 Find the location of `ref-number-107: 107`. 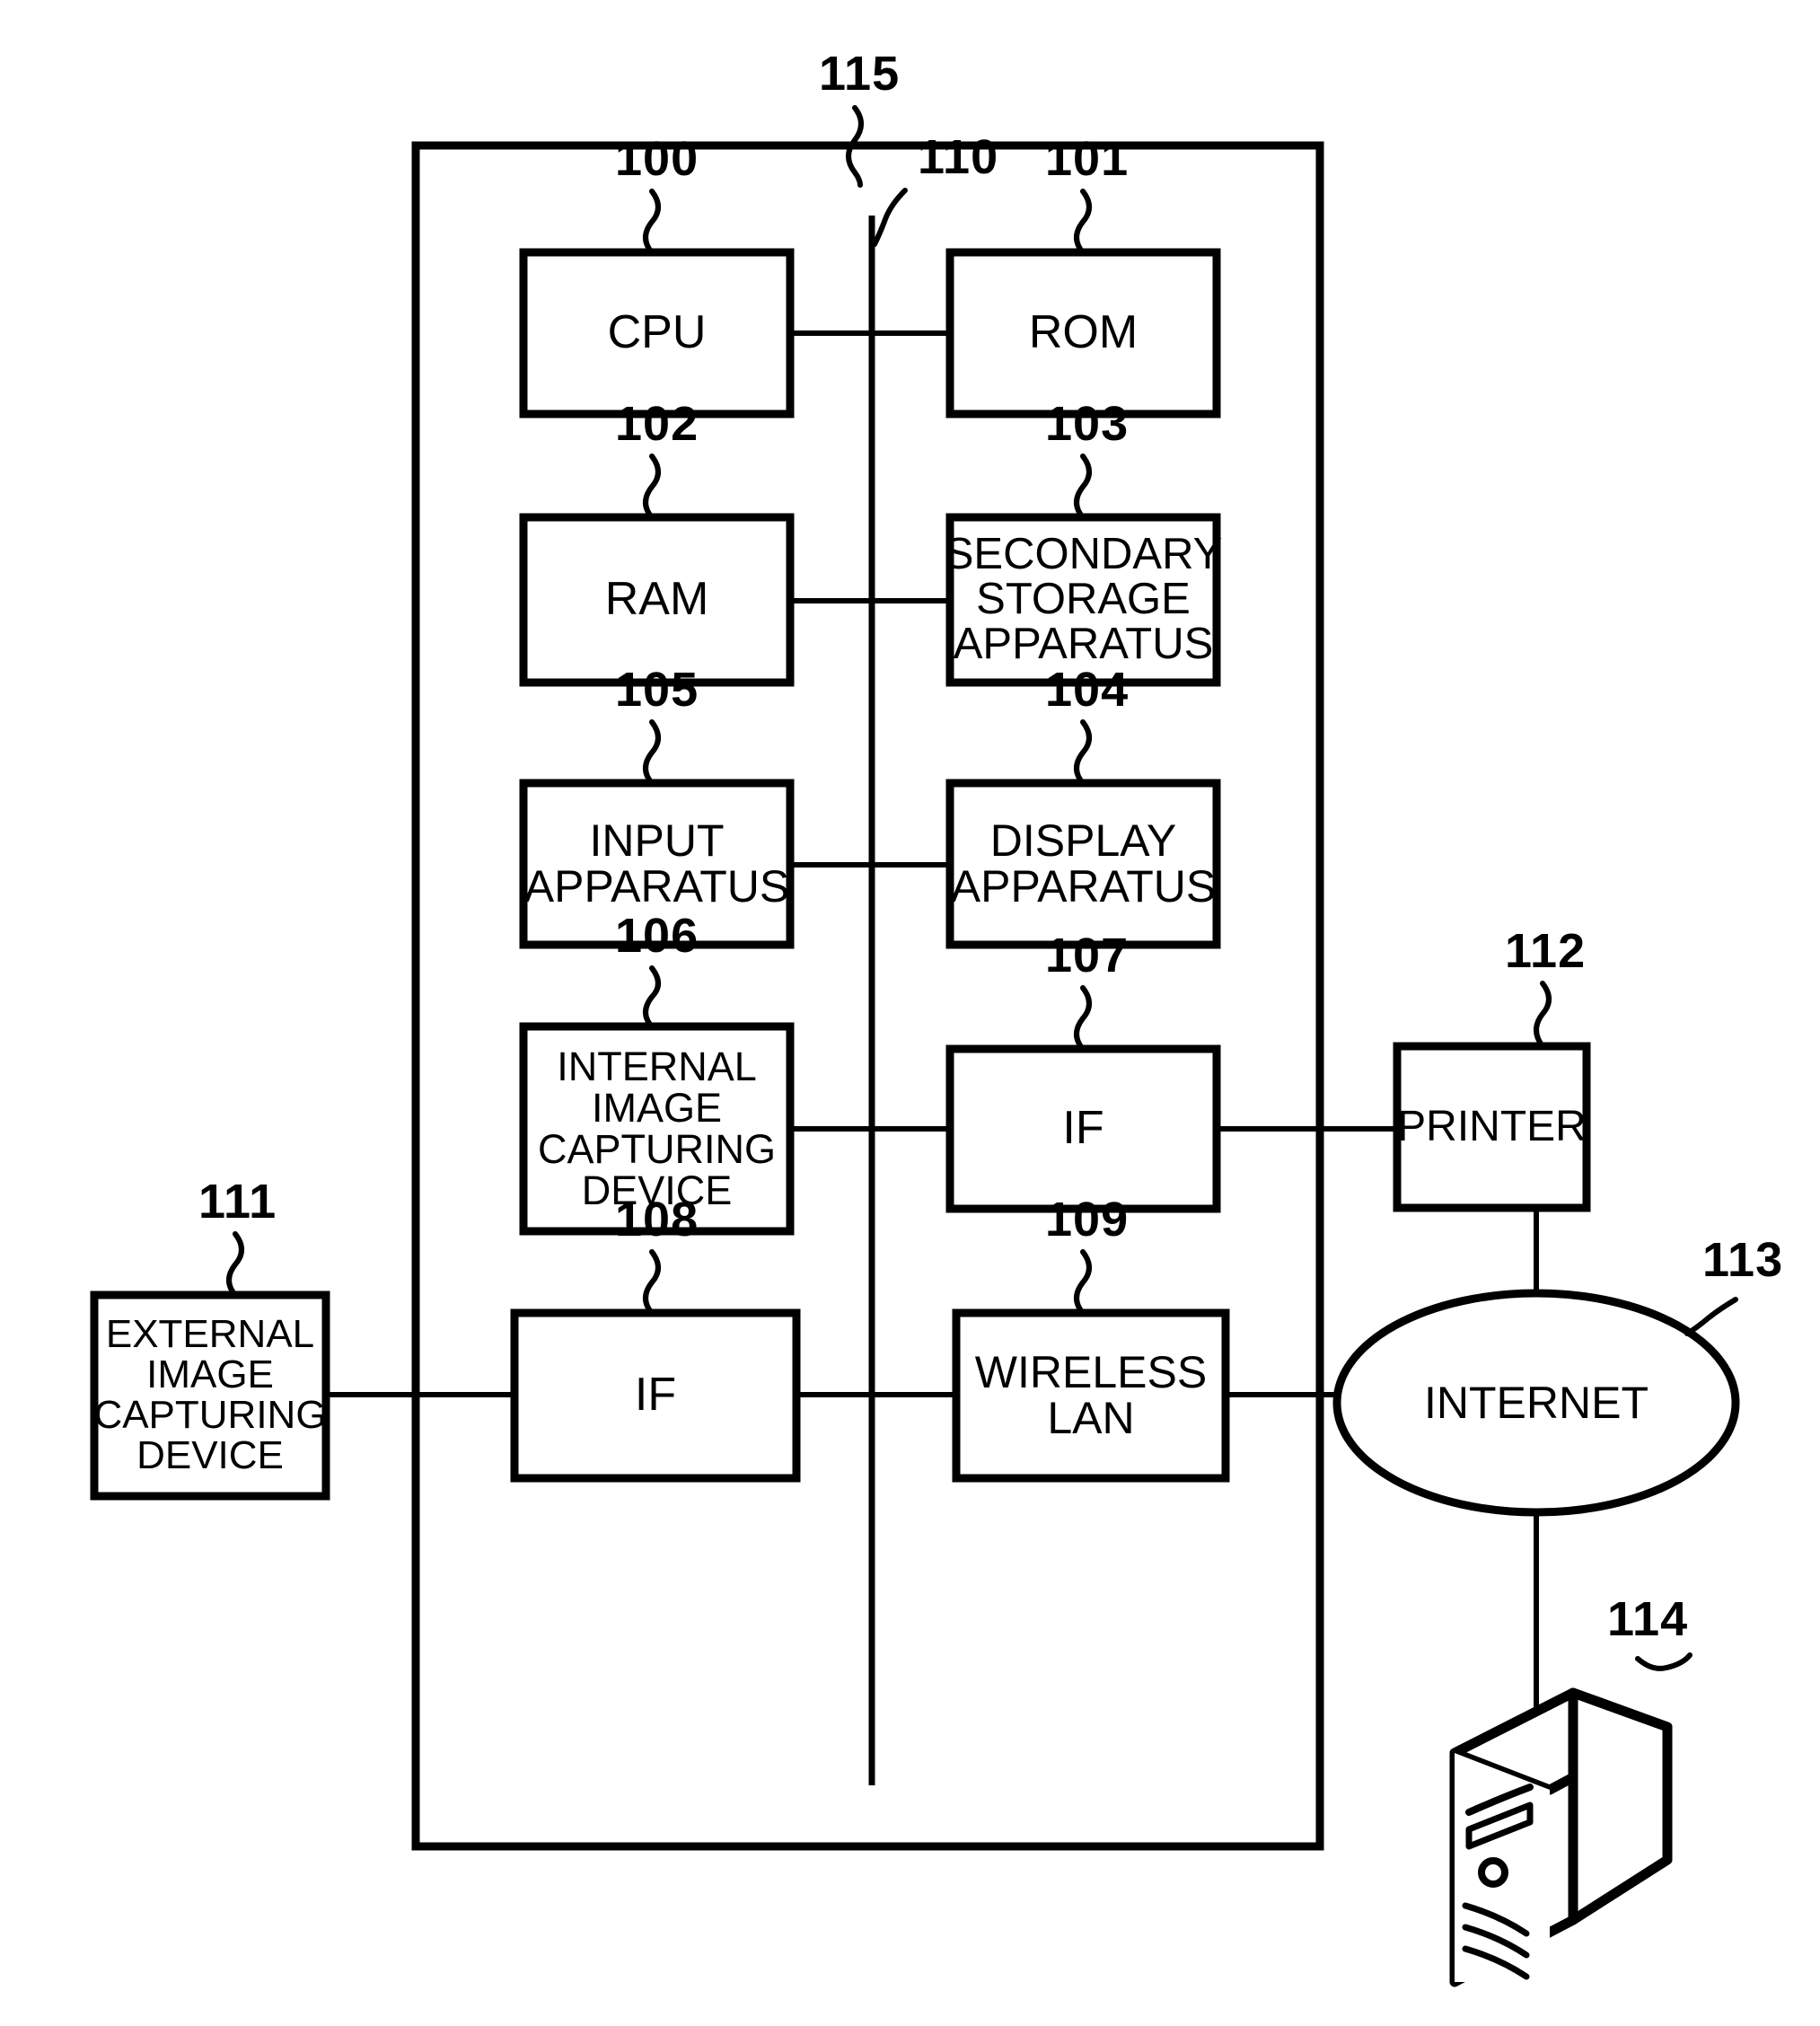

ref-number-107: 107 is located at coordinates (1087, 955).